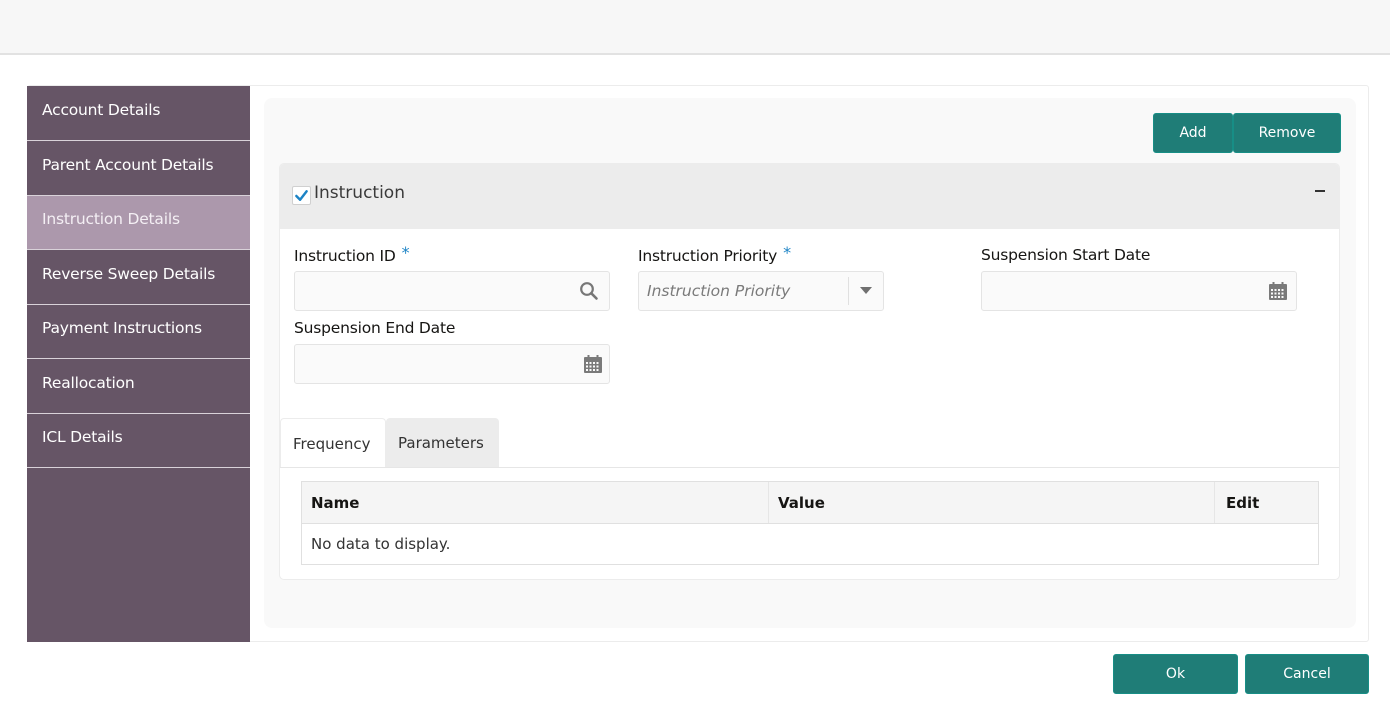 This screenshot has height=710, width=1390. I want to click on sidebar-item-reallocation: Reallocation, so click(138, 386).